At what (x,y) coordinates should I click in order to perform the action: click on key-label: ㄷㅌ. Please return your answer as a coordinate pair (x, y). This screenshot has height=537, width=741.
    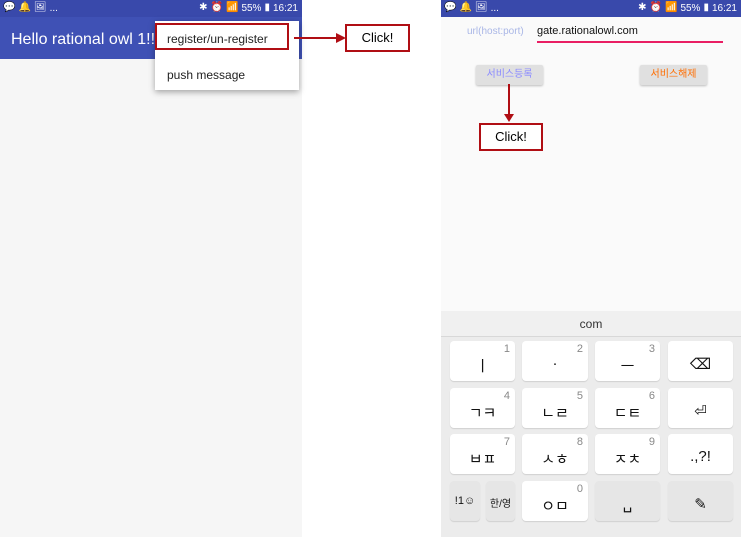
    Looking at the image, I should click on (627, 413).